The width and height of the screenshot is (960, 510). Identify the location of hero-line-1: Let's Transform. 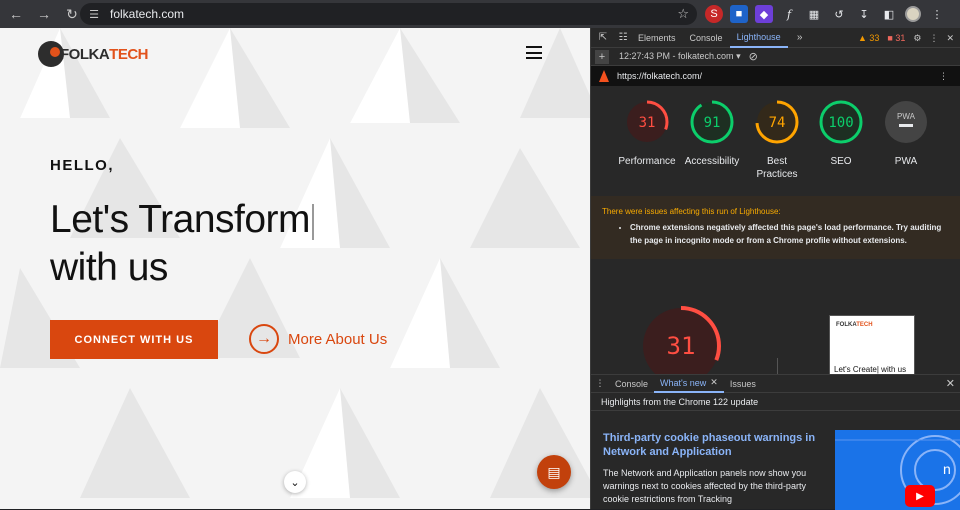
(180, 219).